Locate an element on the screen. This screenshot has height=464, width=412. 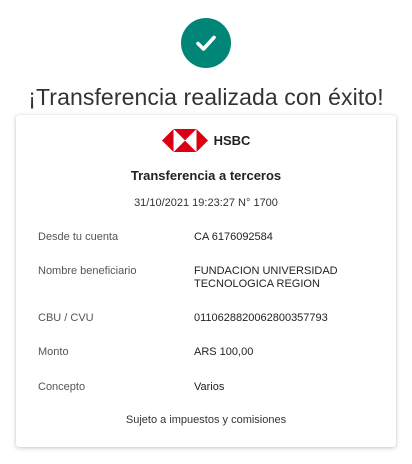
brand-name: HSBC is located at coordinates (232, 140).